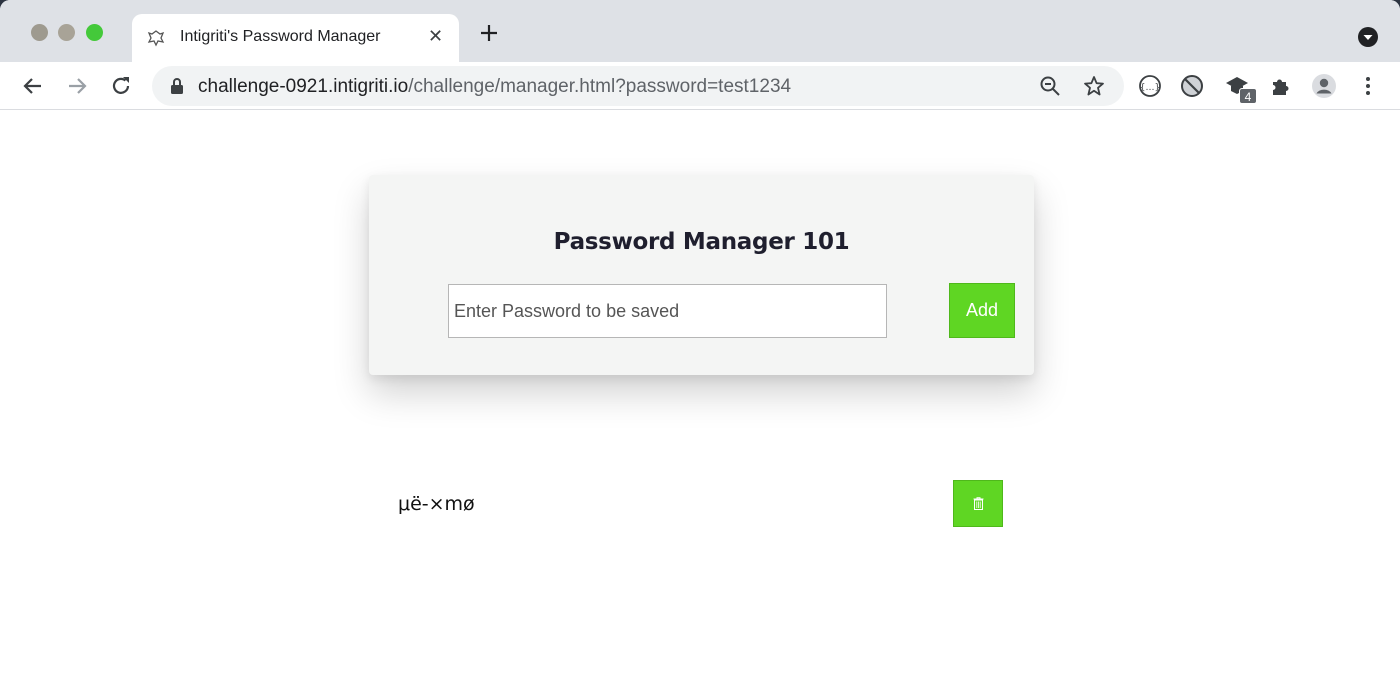 Image resolution: width=1400 pixels, height=682 pixels. Describe the element at coordinates (667, 311) in the screenshot. I see `password-input` at that location.